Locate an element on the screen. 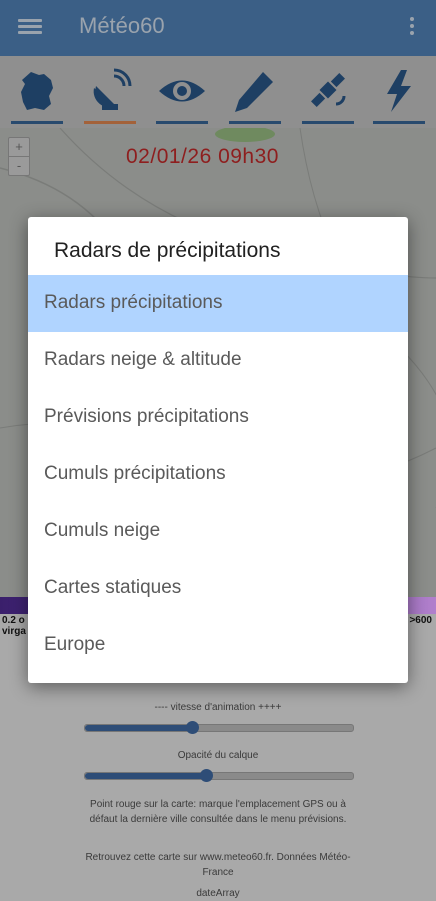 This screenshot has height=901, width=436. date-array-text: dateArray is located at coordinates (218, 893).